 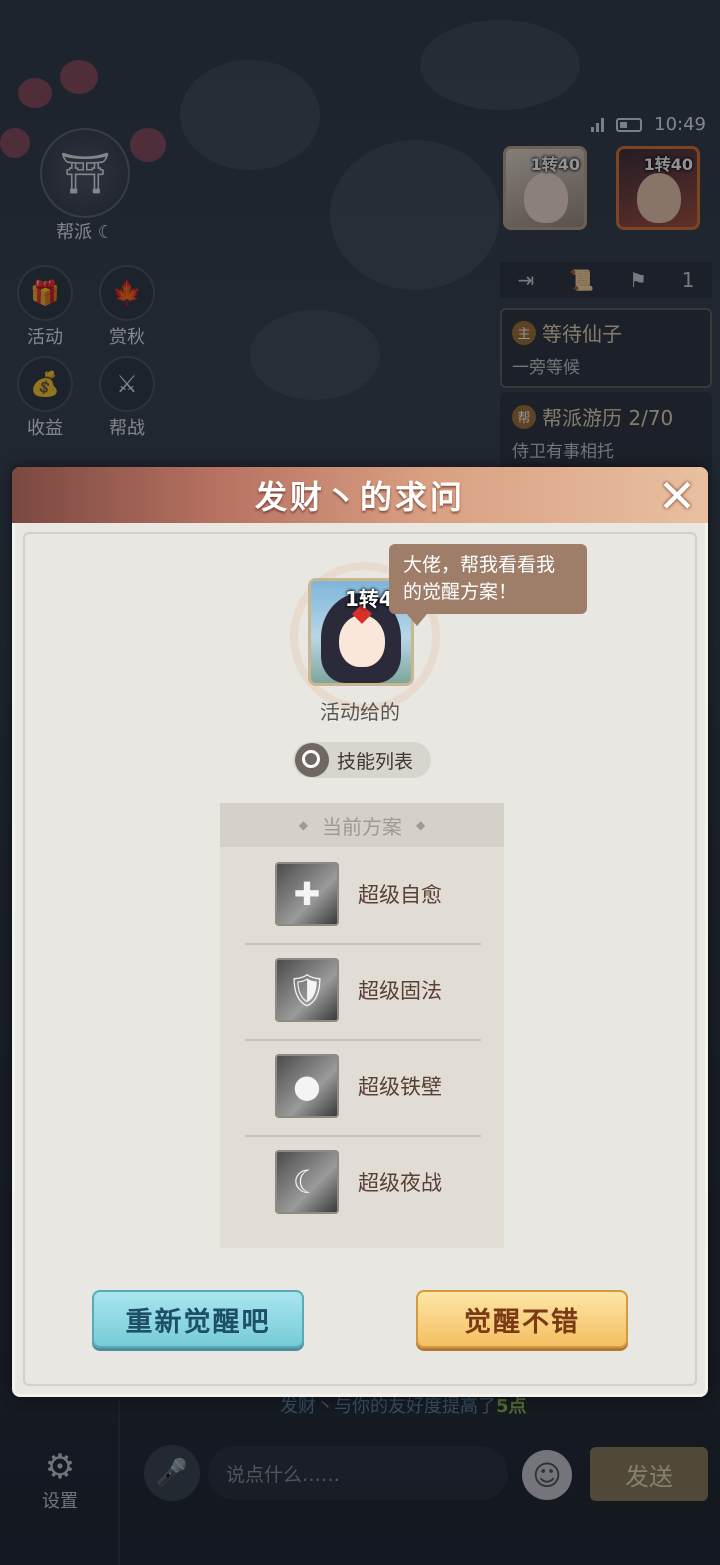 I want to click on iron-wall-icon: ●, so click(x=307, y=1086).